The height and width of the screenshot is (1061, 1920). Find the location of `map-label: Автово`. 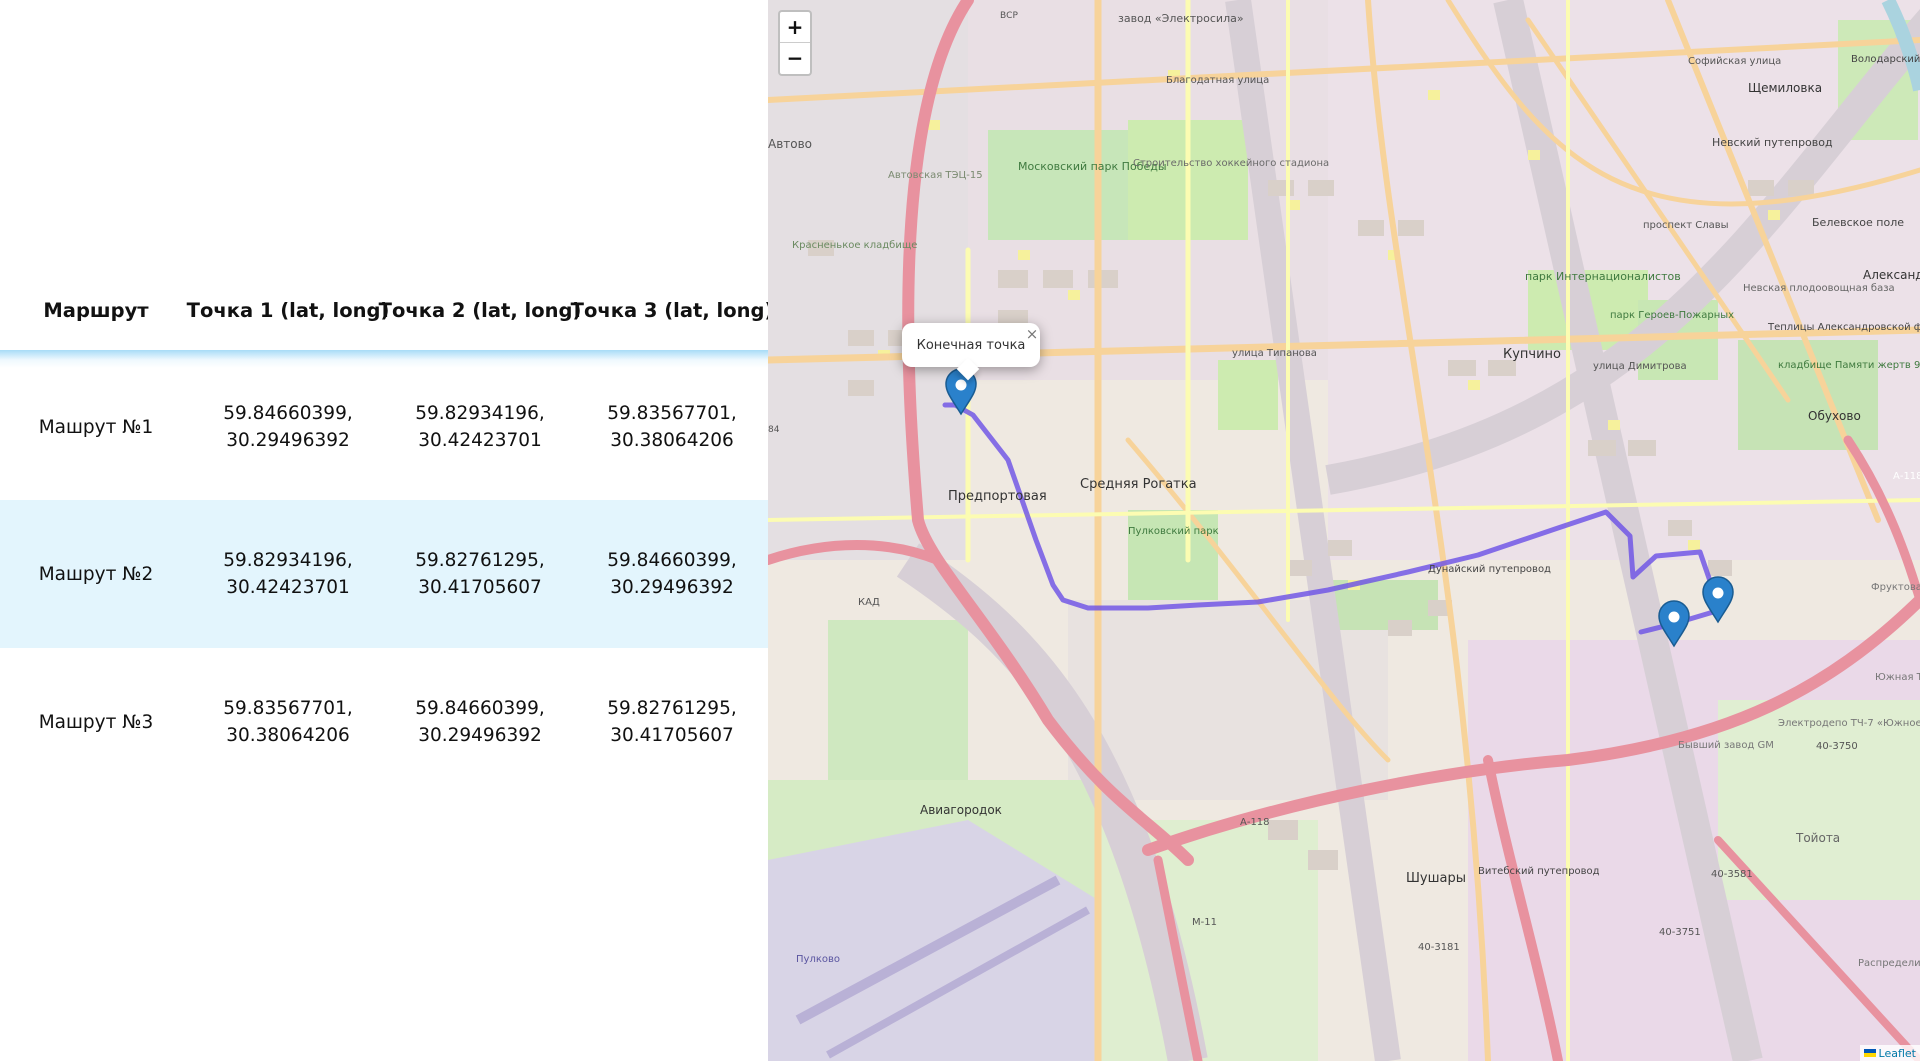

map-label: Автово is located at coordinates (790, 144).